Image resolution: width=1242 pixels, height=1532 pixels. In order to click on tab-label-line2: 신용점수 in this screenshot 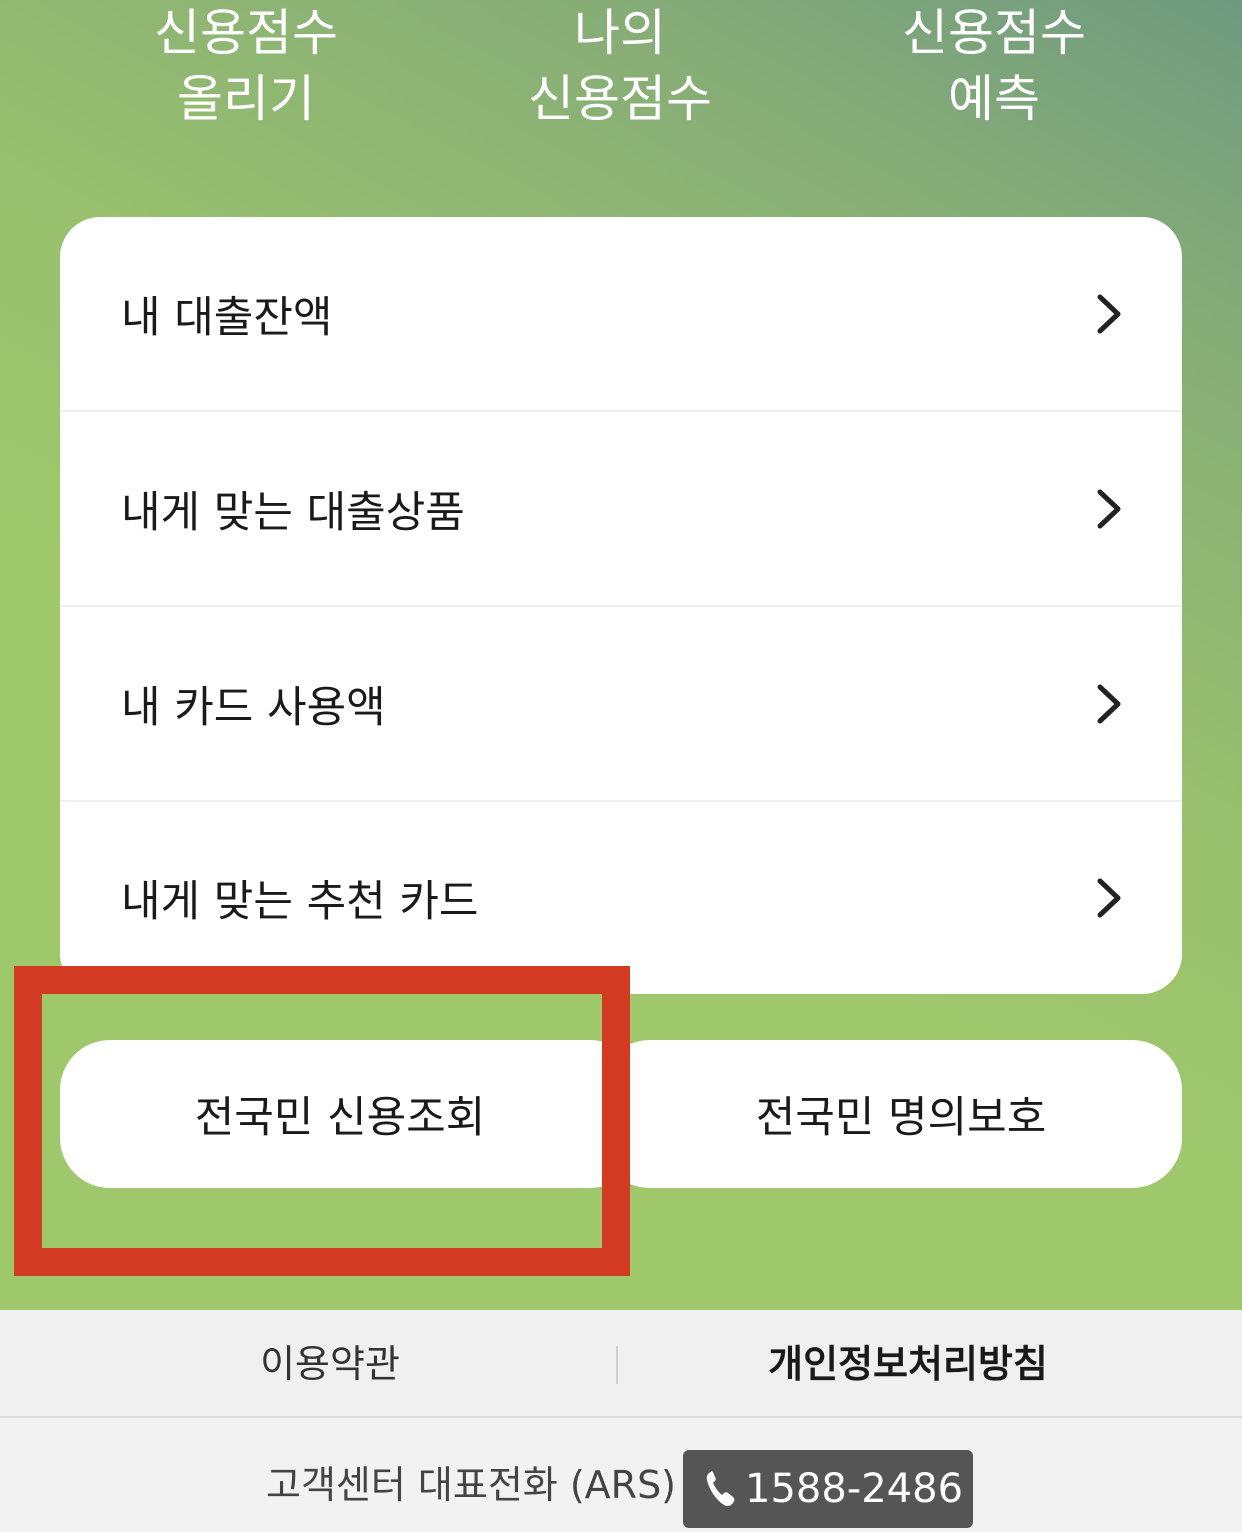, I will do `click(620, 99)`.